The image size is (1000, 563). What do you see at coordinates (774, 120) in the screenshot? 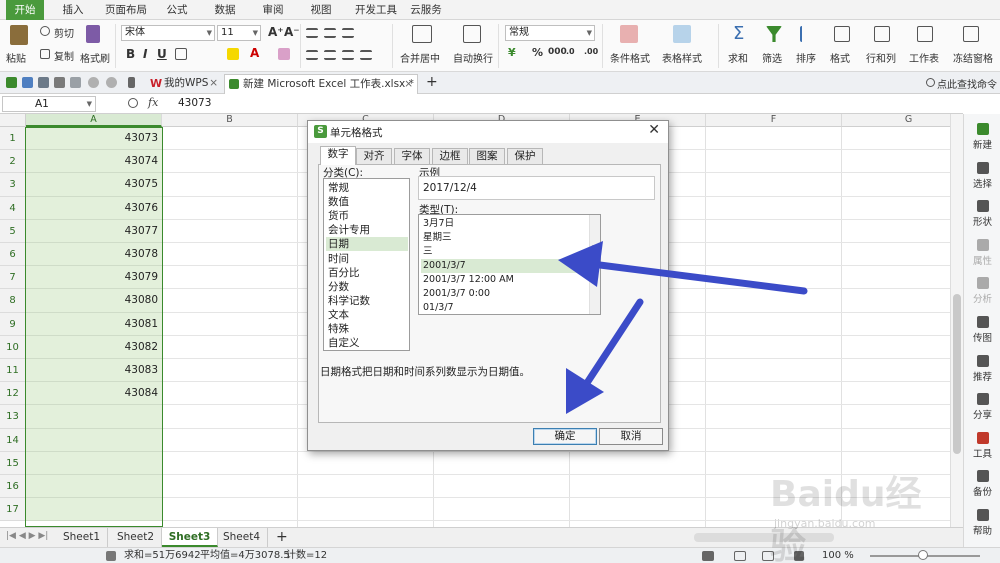
I see `column-header-f: F` at bounding box center [774, 120].